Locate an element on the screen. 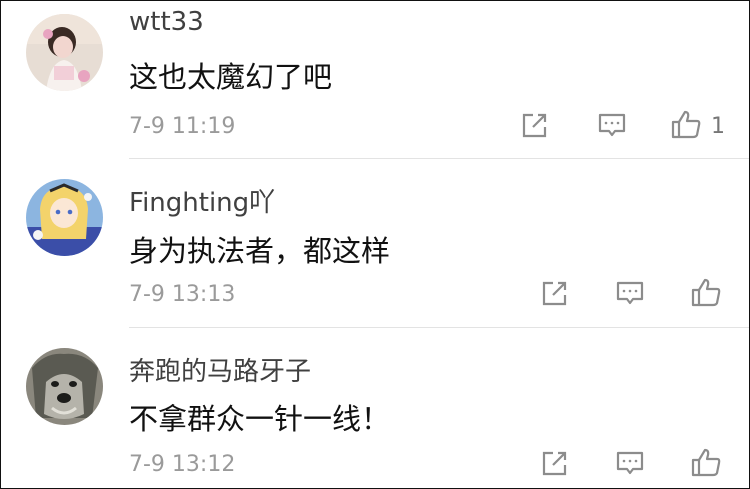 This screenshot has width=750, height=489. username: Finghting吖 is located at coordinates (202, 200).